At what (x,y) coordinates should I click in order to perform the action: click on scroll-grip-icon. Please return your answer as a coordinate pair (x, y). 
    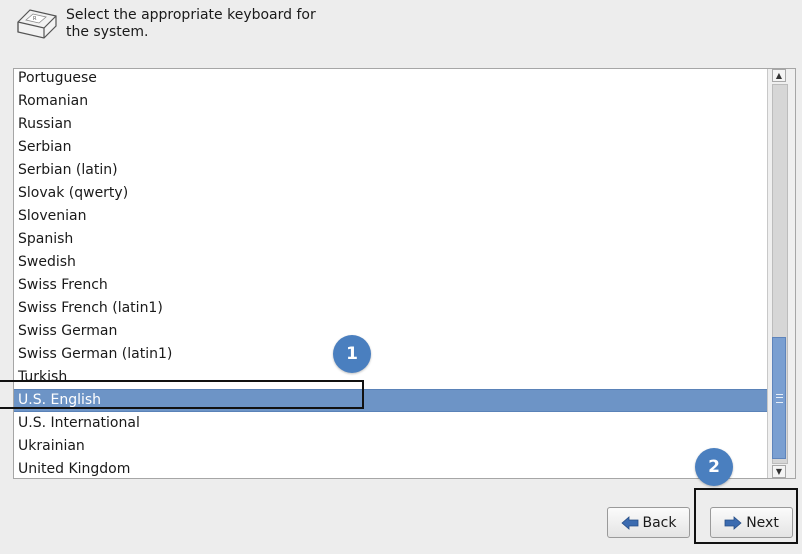
    Looking at the image, I should click on (779, 398).